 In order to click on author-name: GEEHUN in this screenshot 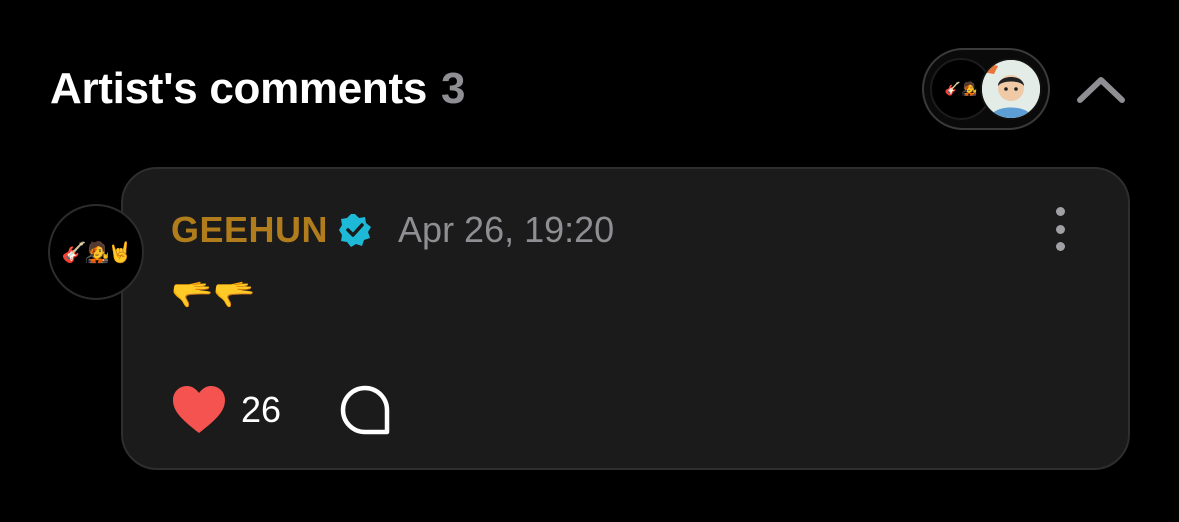, I will do `click(249, 230)`.